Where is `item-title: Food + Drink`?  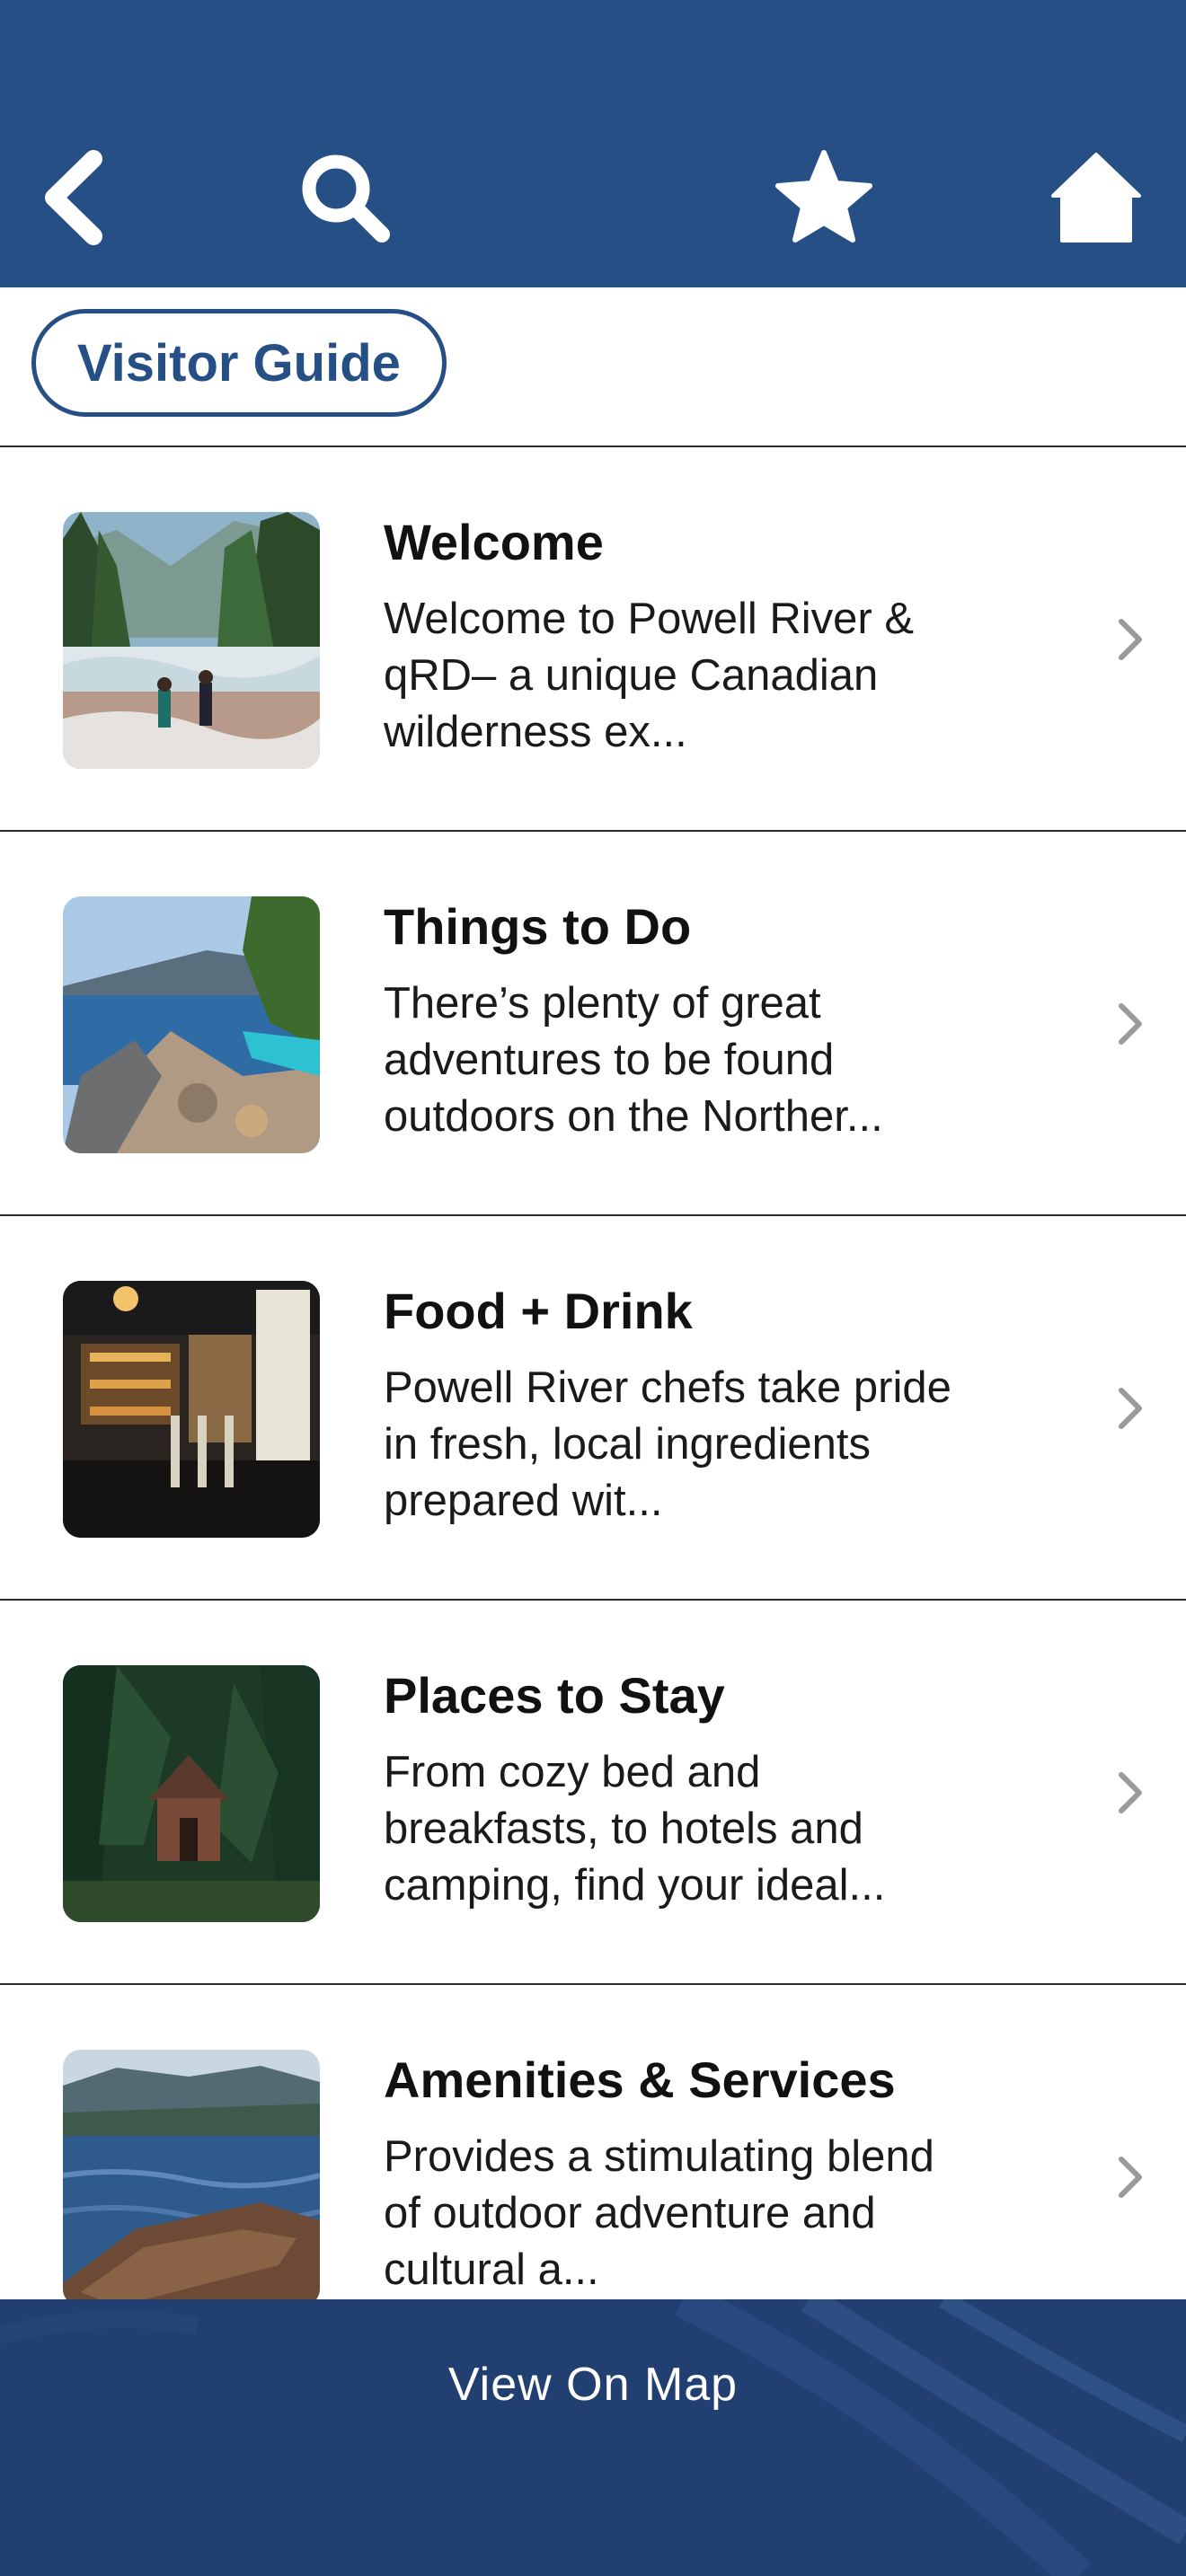 item-title: Food + Drink is located at coordinates (538, 1311).